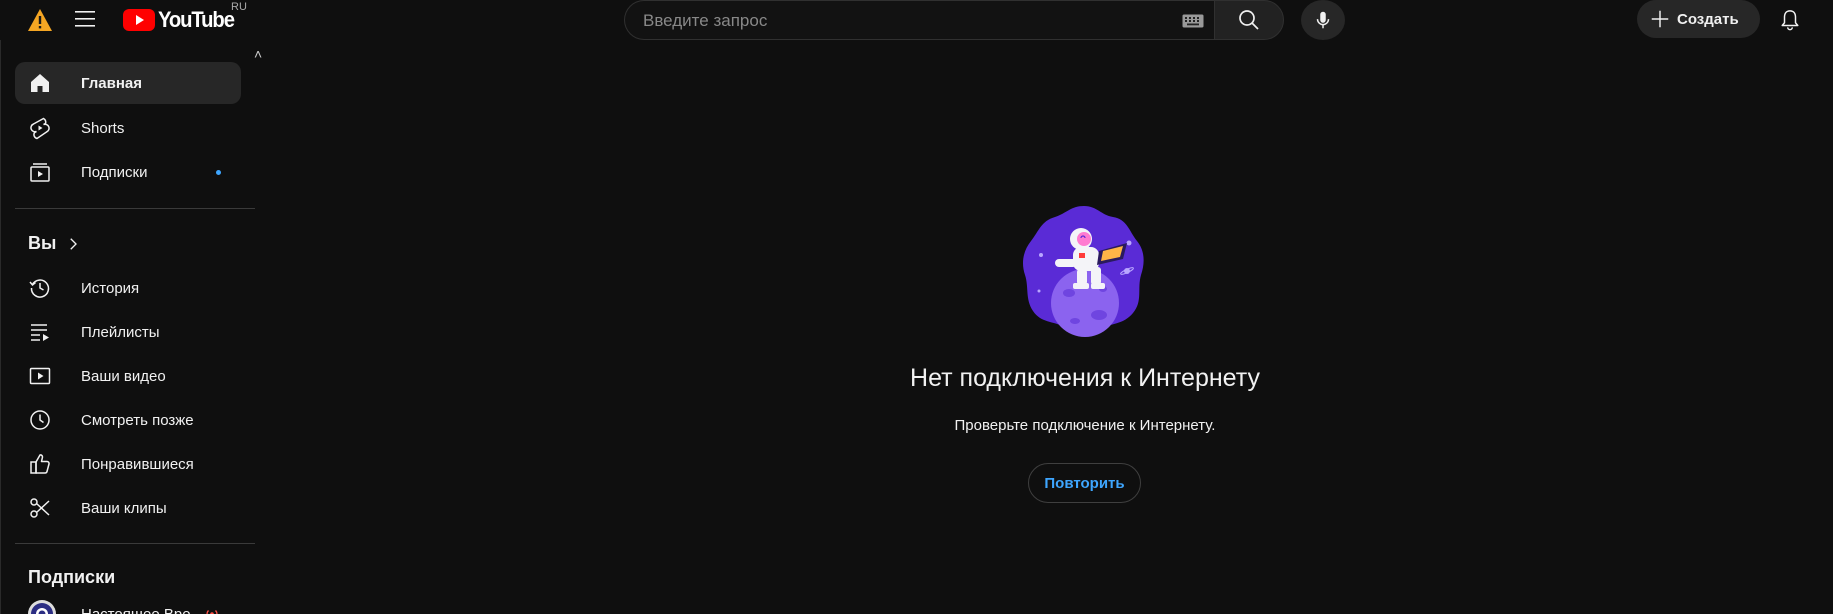 This screenshot has height=614, width=1833. Describe the element at coordinates (123, 376) in the screenshot. I see `sidebar-item-label: Ваши видео` at that location.